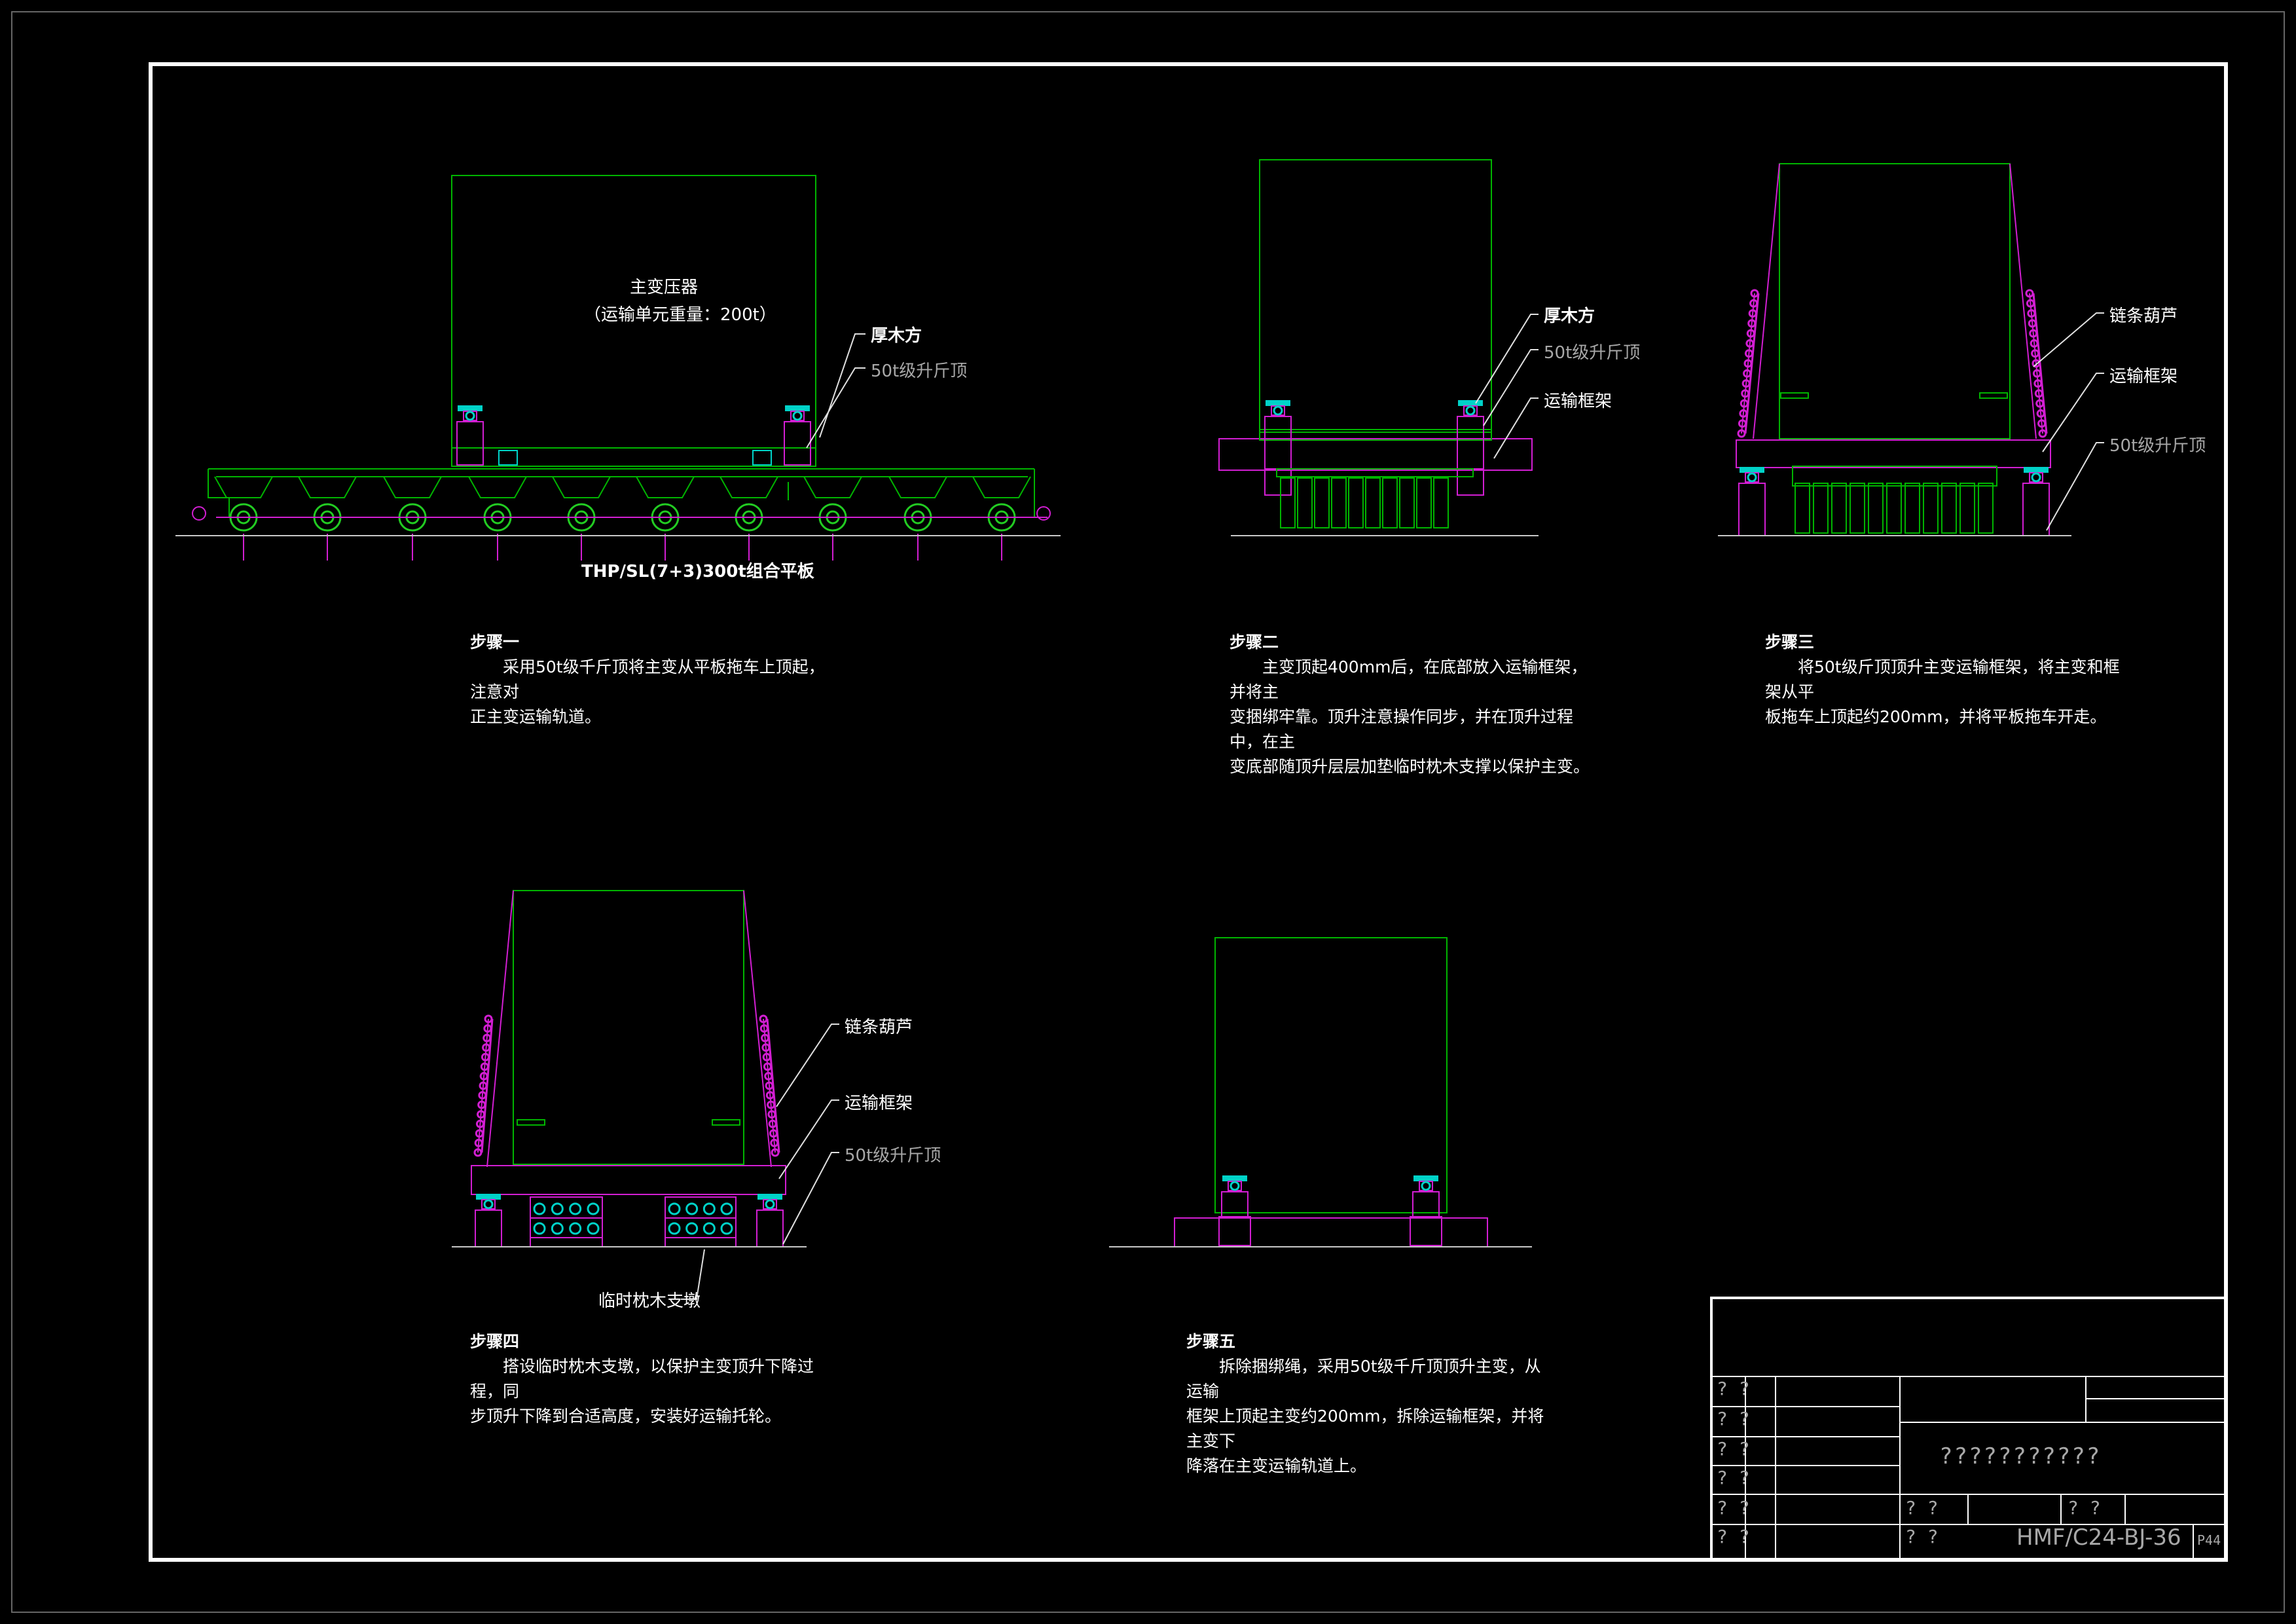 This screenshot has width=2296, height=1624. What do you see at coordinates (2098, 1537) in the screenshot?
I see `tb-drawing-number: HMF/C24-BJ-36` at bounding box center [2098, 1537].